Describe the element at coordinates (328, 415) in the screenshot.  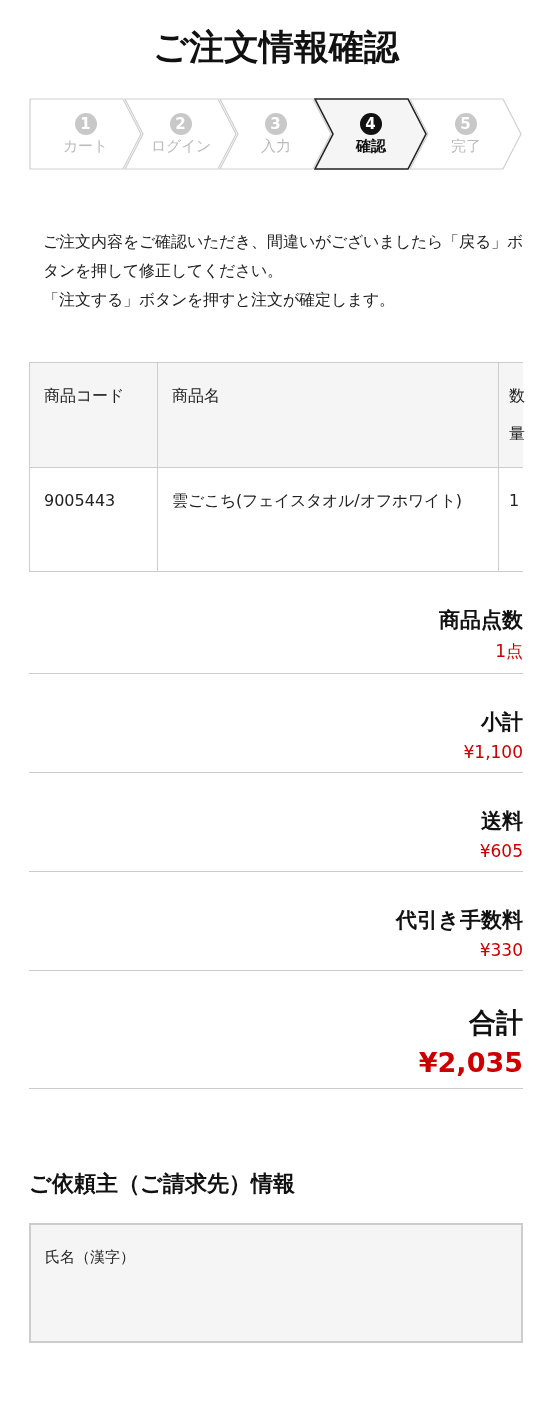
I see `table-header: 商品名` at that location.